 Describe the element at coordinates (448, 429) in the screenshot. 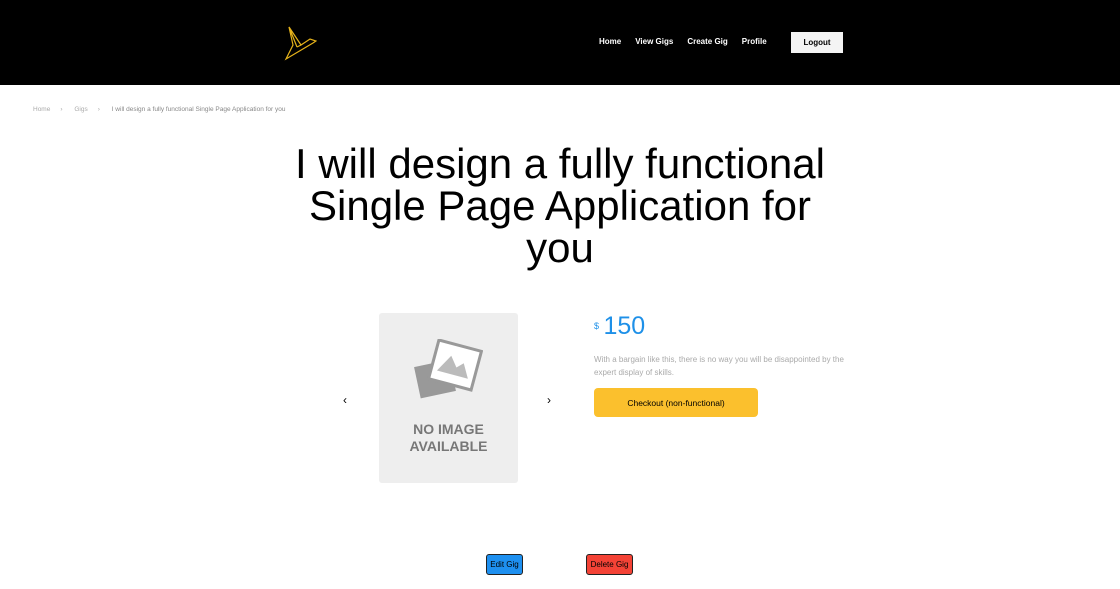

I see `no-image-line1: NO IMAGE` at that location.